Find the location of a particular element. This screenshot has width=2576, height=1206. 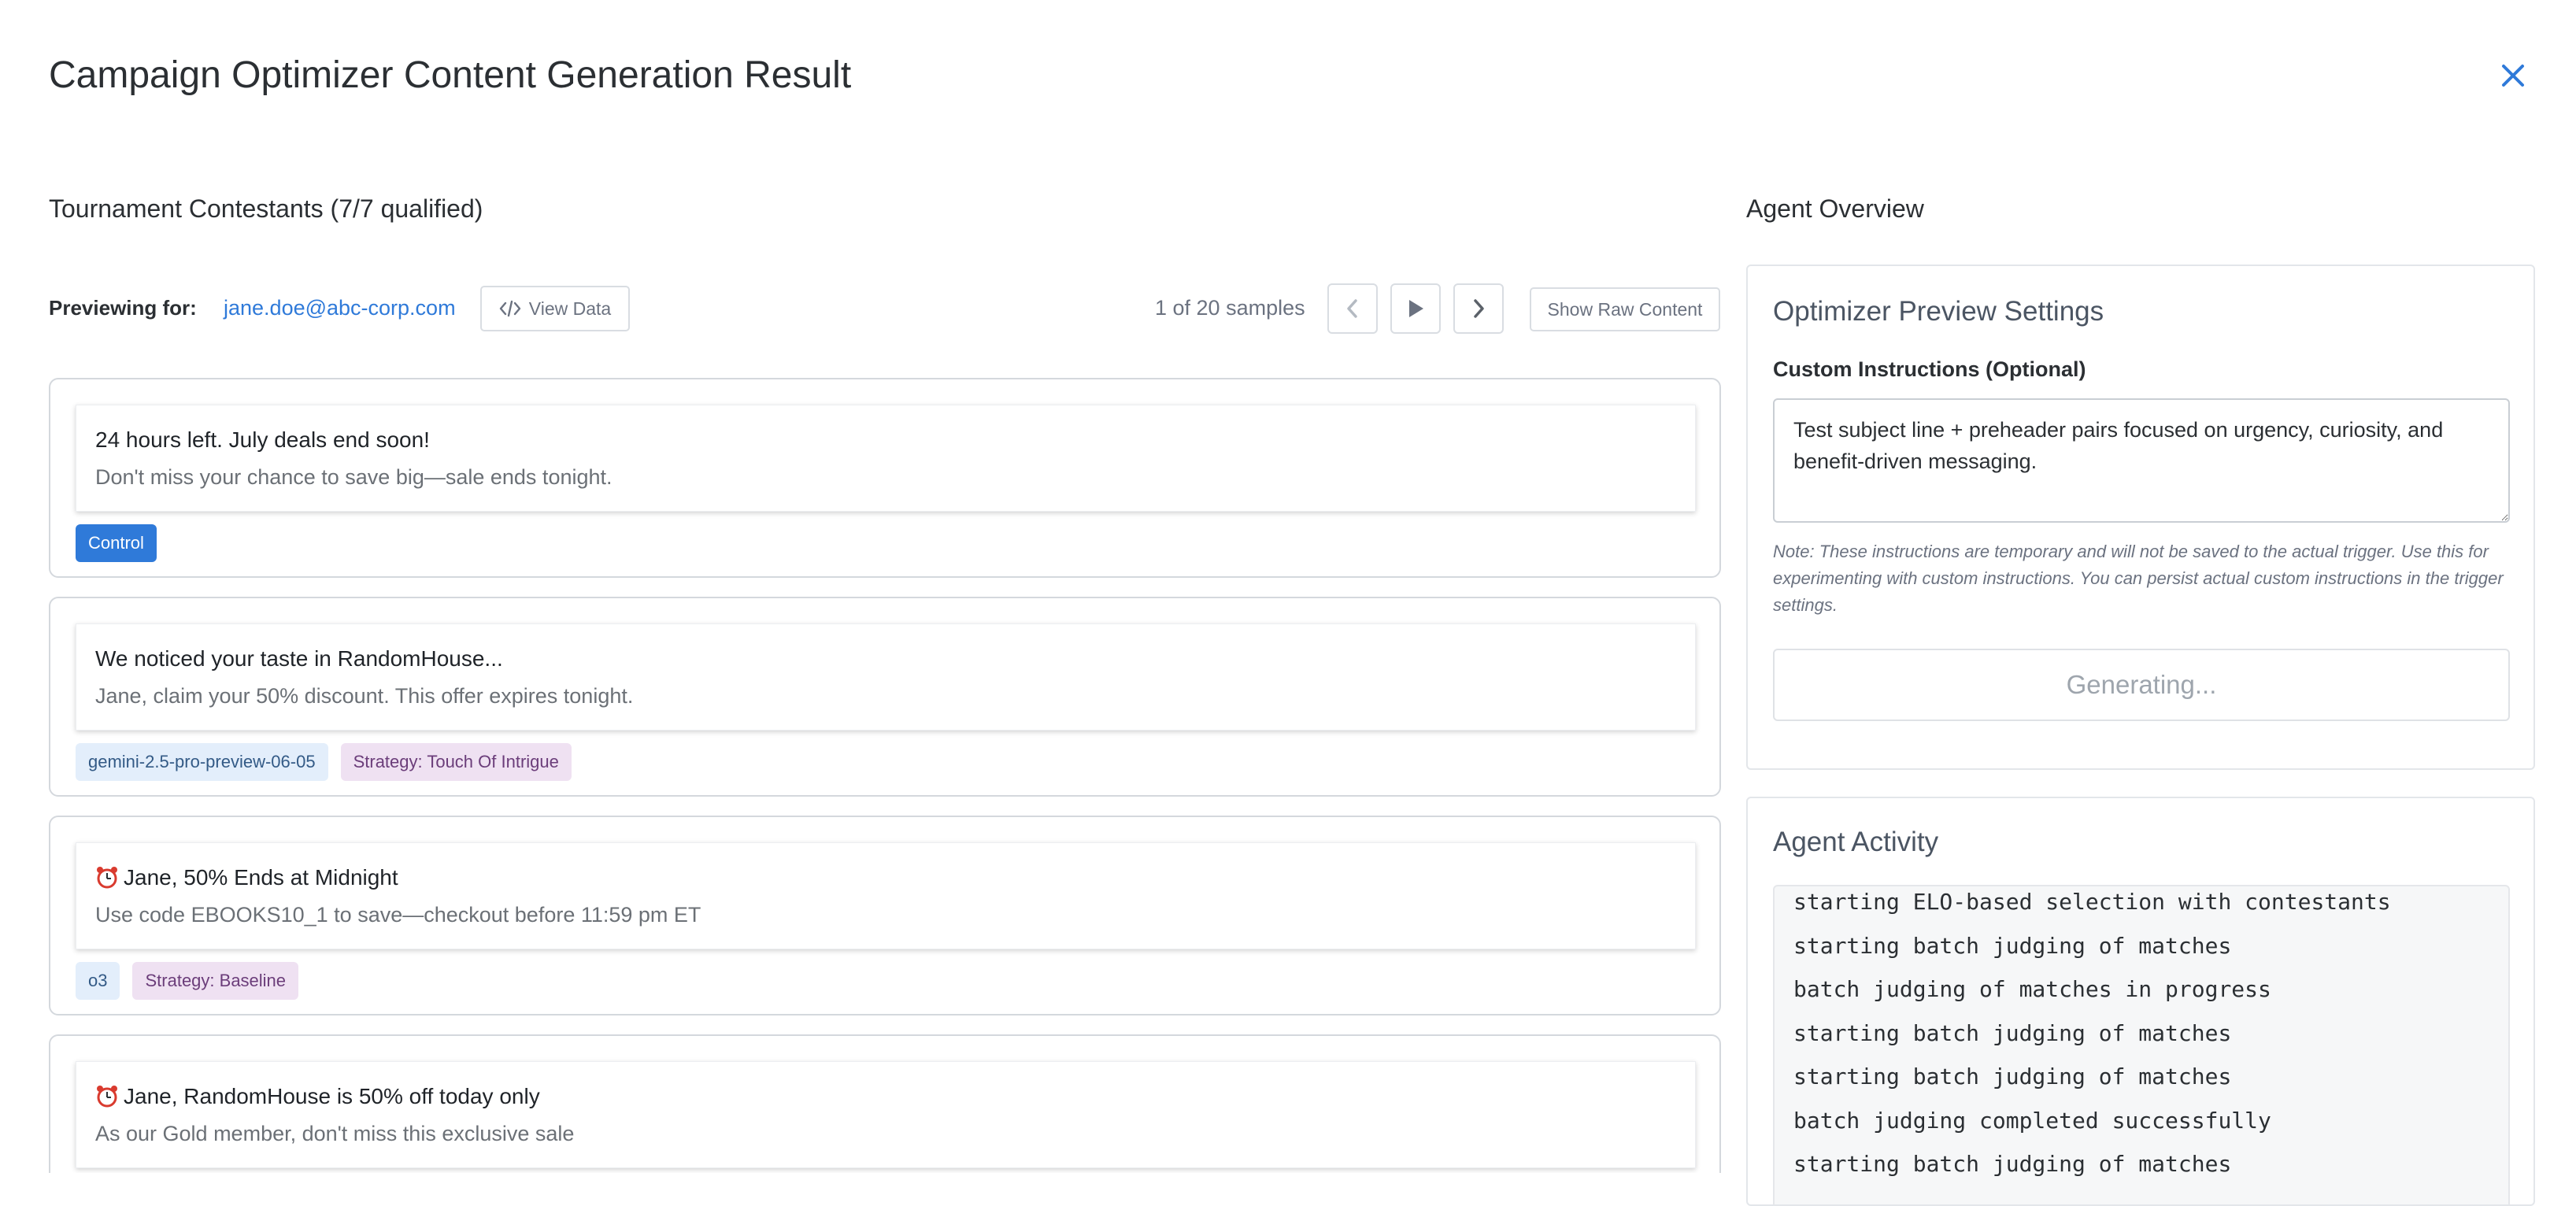

preview-recipient-link: jane.doe@abc-corp.com is located at coordinates (340, 308).